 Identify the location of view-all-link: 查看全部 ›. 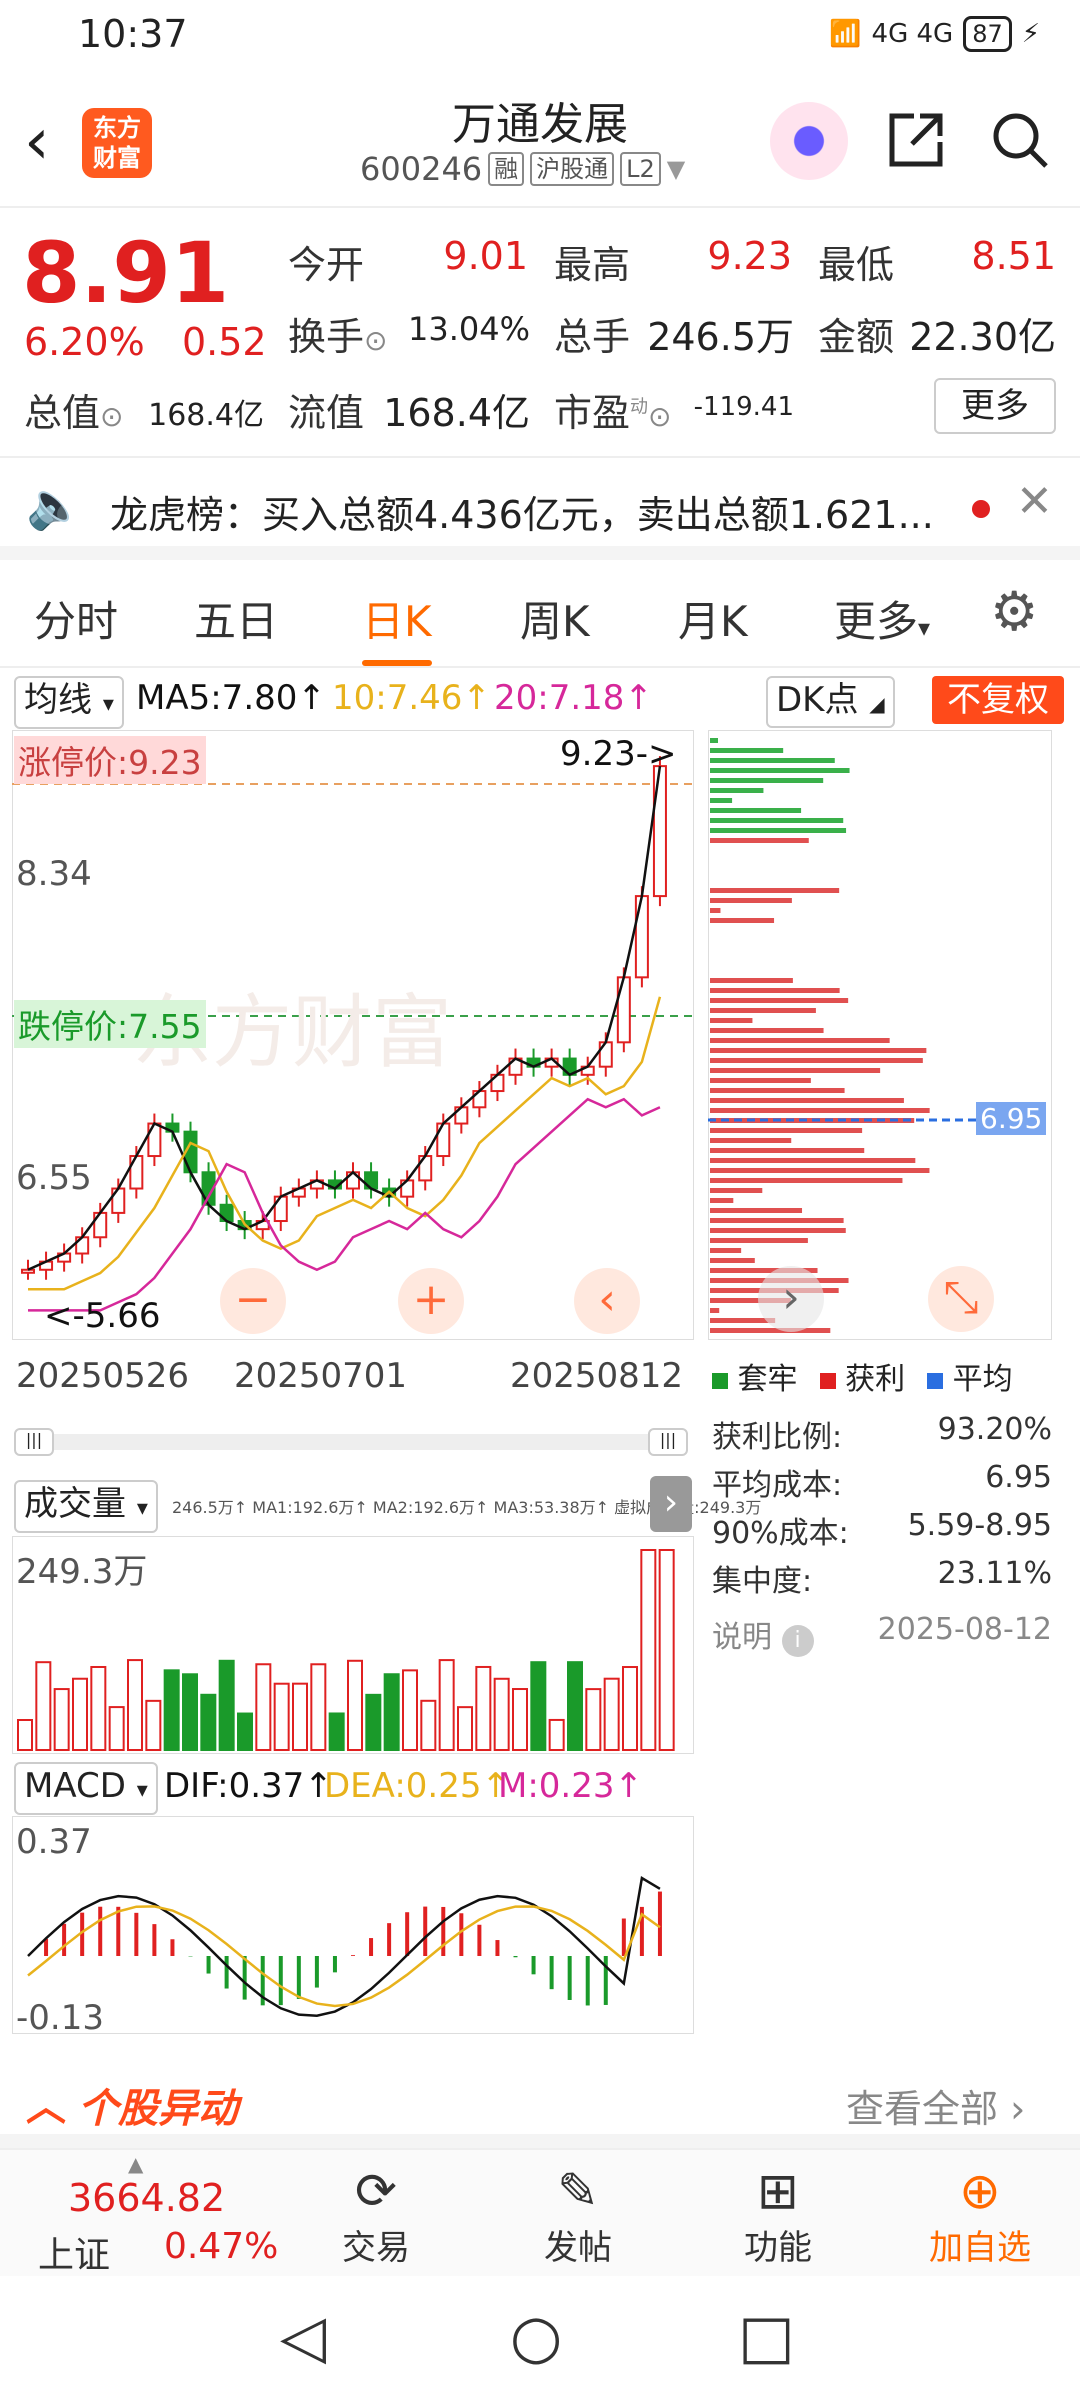
(935, 2105).